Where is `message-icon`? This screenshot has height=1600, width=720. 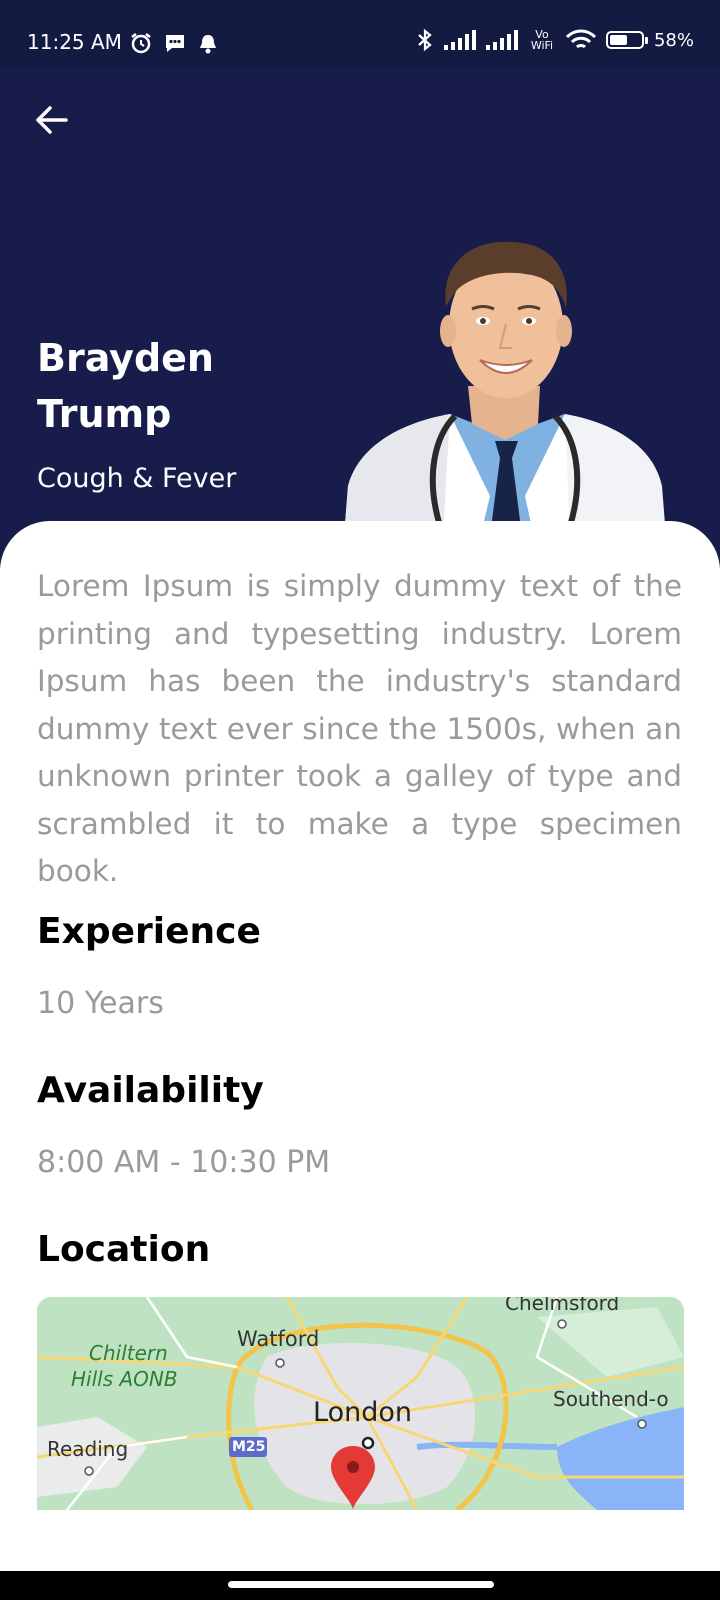 message-icon is located at coordinates (175, 43).